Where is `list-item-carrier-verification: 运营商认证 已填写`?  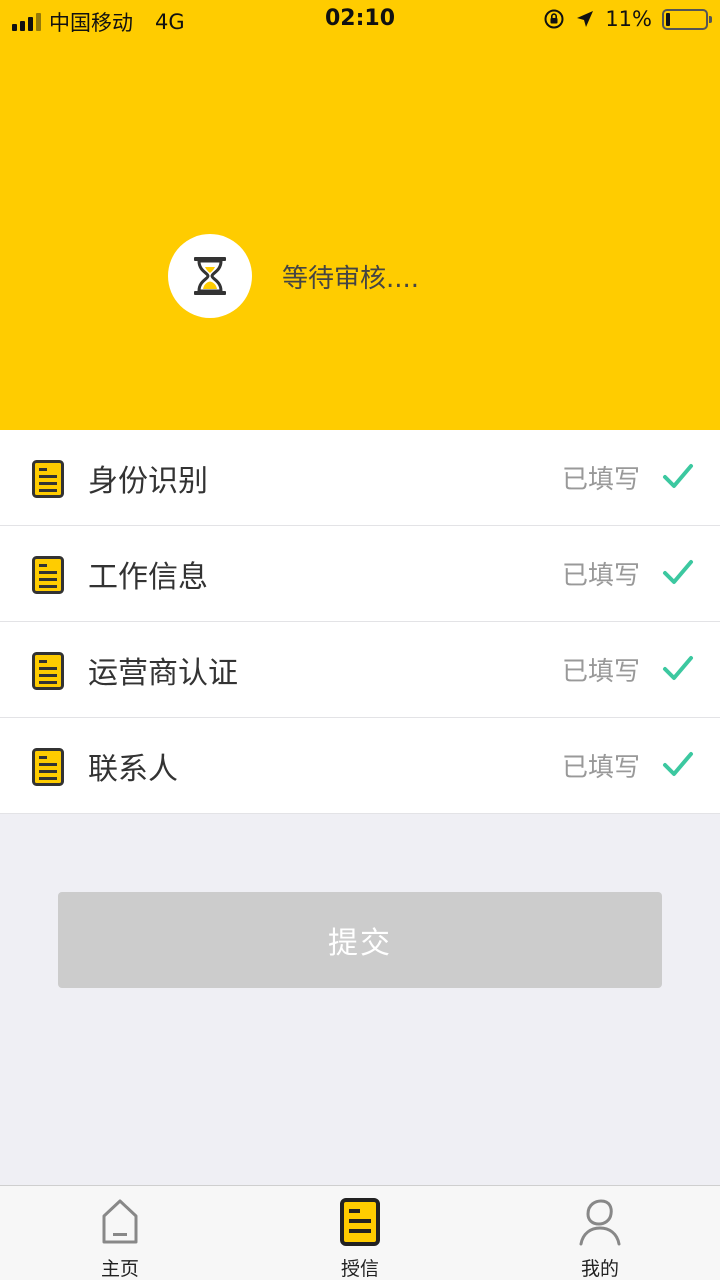 list-item-carrier-verification: 运营商认证 已填写 is located at coordinates (360, 670).